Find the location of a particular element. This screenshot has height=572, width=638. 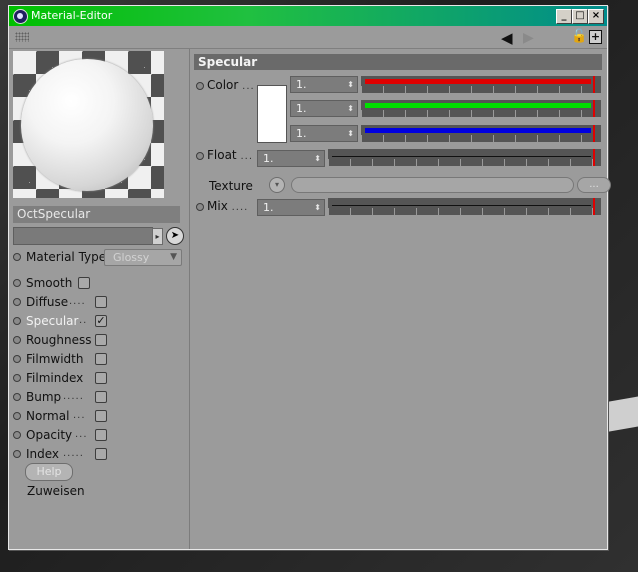

preview-sphere is located at coordinates (87, 125).